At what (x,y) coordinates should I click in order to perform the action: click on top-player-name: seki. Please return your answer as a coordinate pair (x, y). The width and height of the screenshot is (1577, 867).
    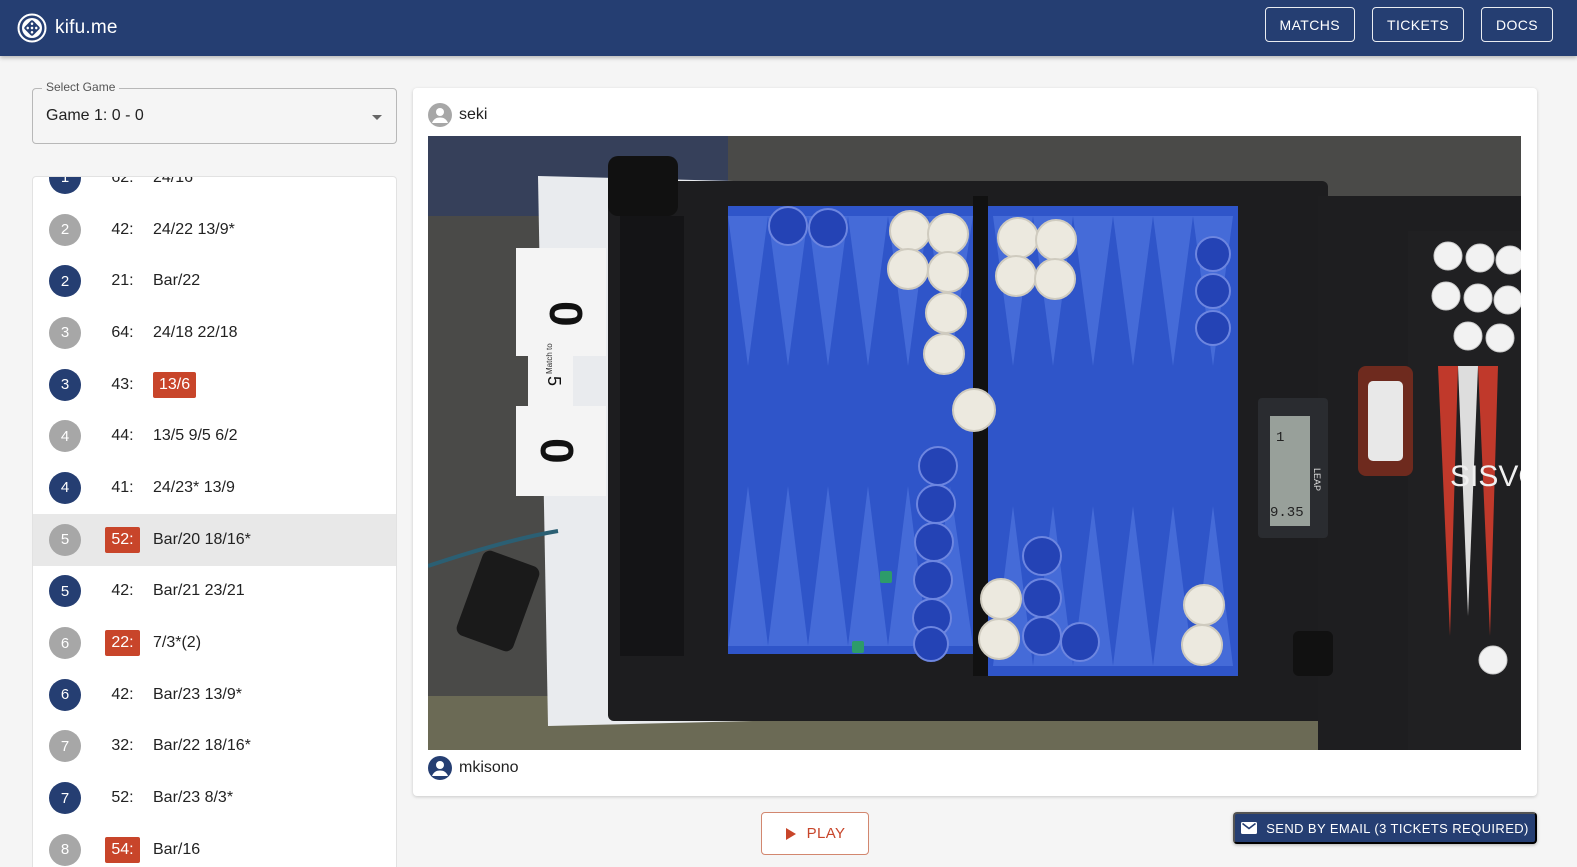
    Looking at the image, I should click on (473, 114).